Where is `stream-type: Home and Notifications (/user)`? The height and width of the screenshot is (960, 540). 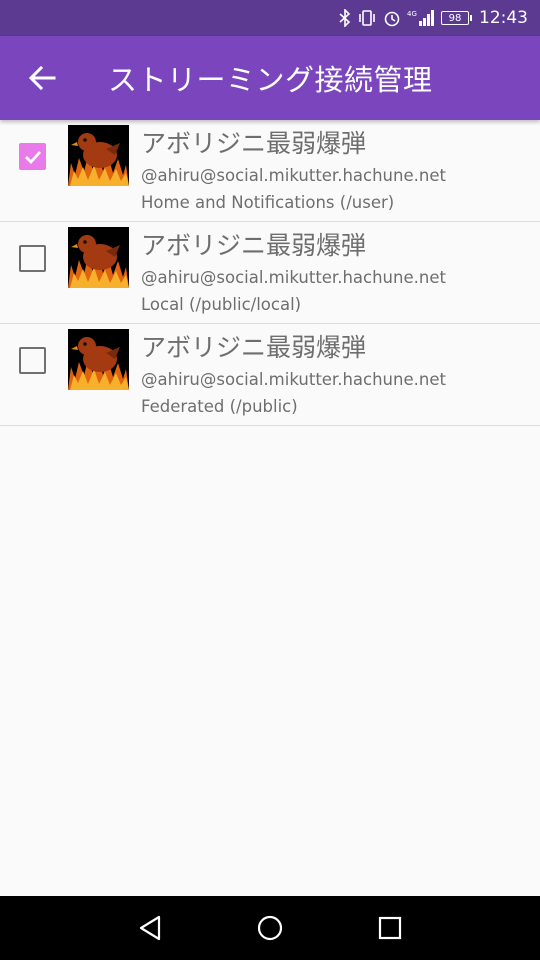 stream-type: Home and Notifications (/user) is located at coordinates (268, 202).